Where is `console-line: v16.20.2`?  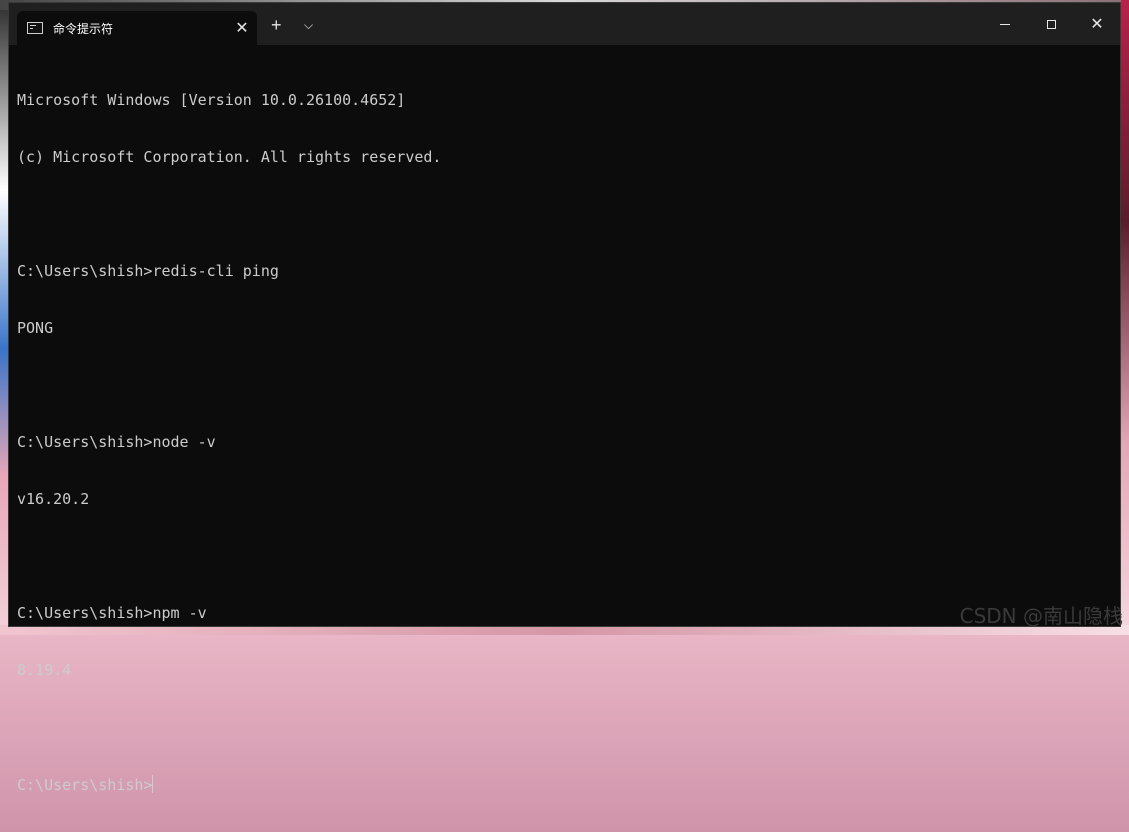
console-line: v16.20.2 is located at coordinates (53, 499).